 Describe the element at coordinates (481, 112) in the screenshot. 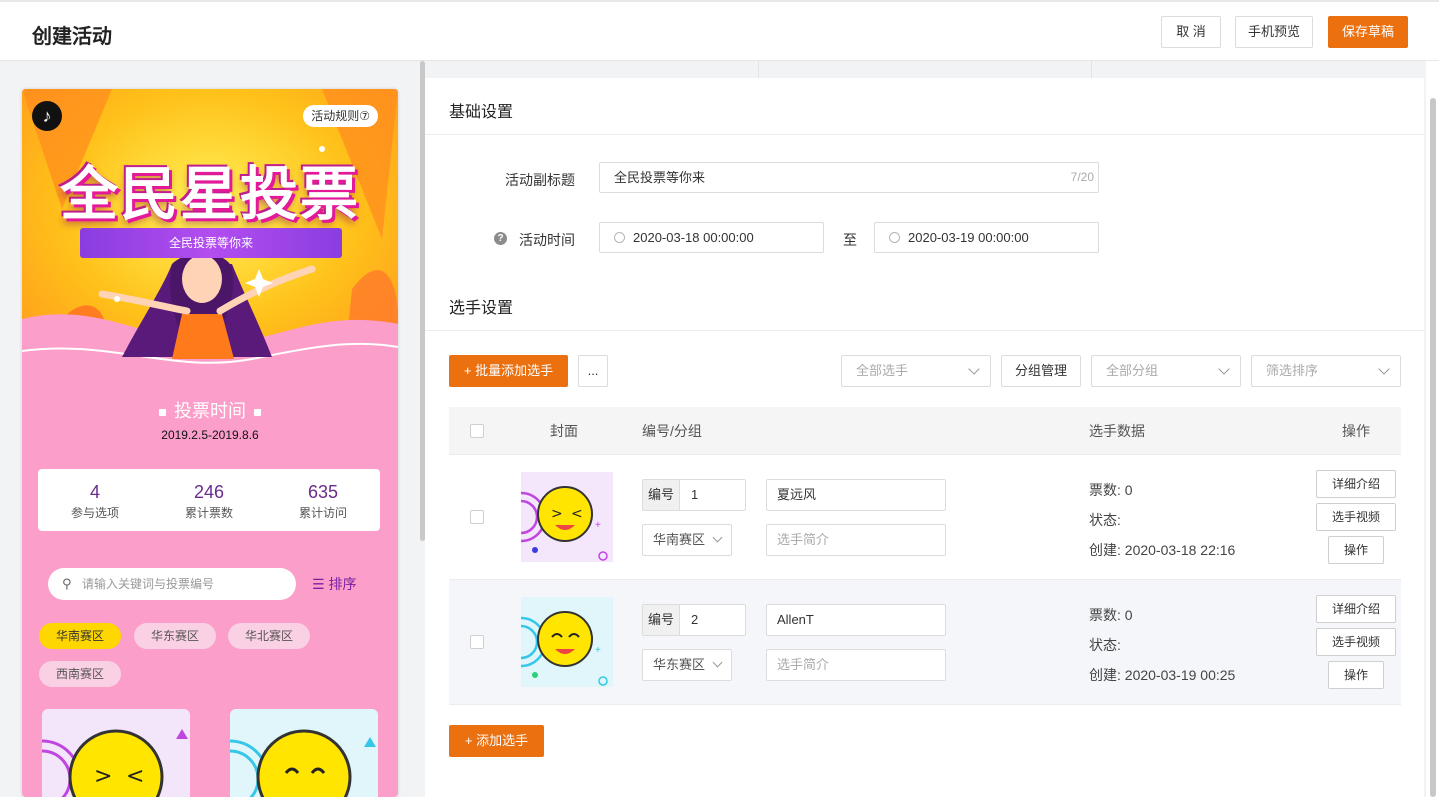

I see `basic-settings-title: 基础设置` at that location.